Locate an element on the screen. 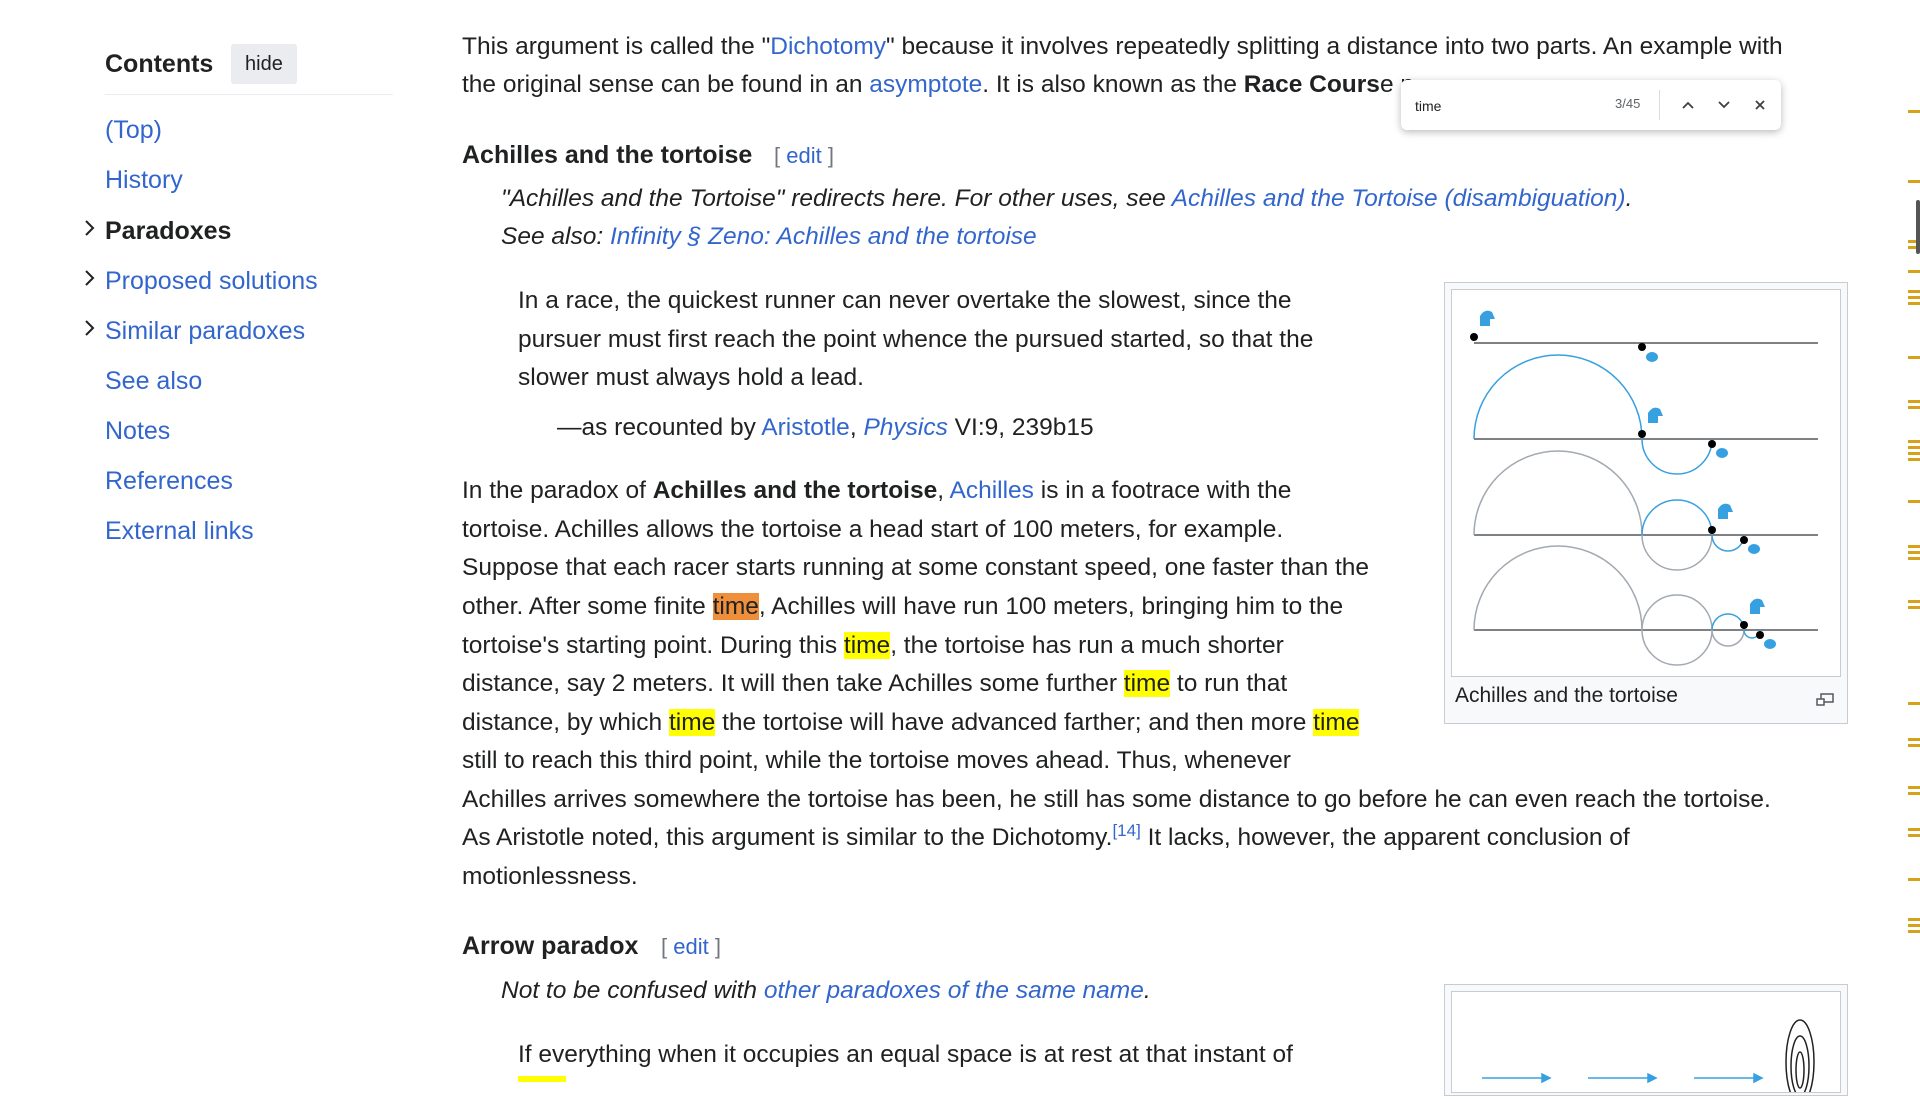 This screenshot has width=1920, height=1099. text: is in a footrace with the is located at coordinates (1162, 490).